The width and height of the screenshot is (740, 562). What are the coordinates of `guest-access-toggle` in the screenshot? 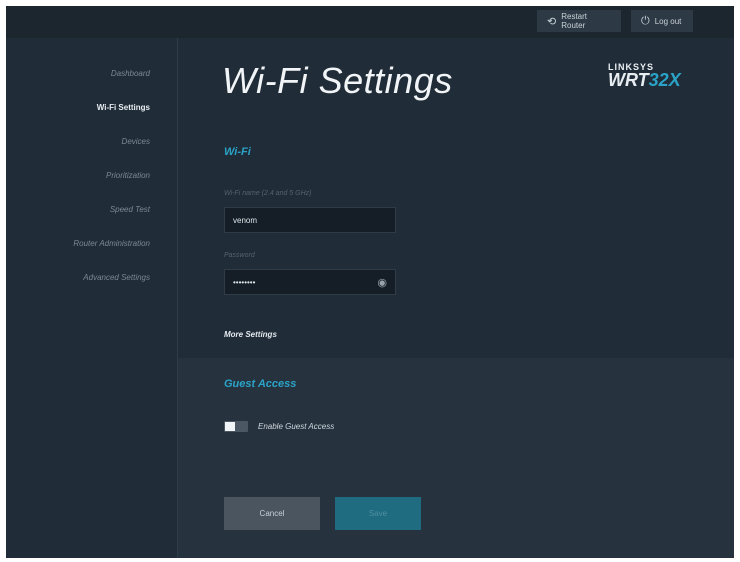 It's located at (236, 426).